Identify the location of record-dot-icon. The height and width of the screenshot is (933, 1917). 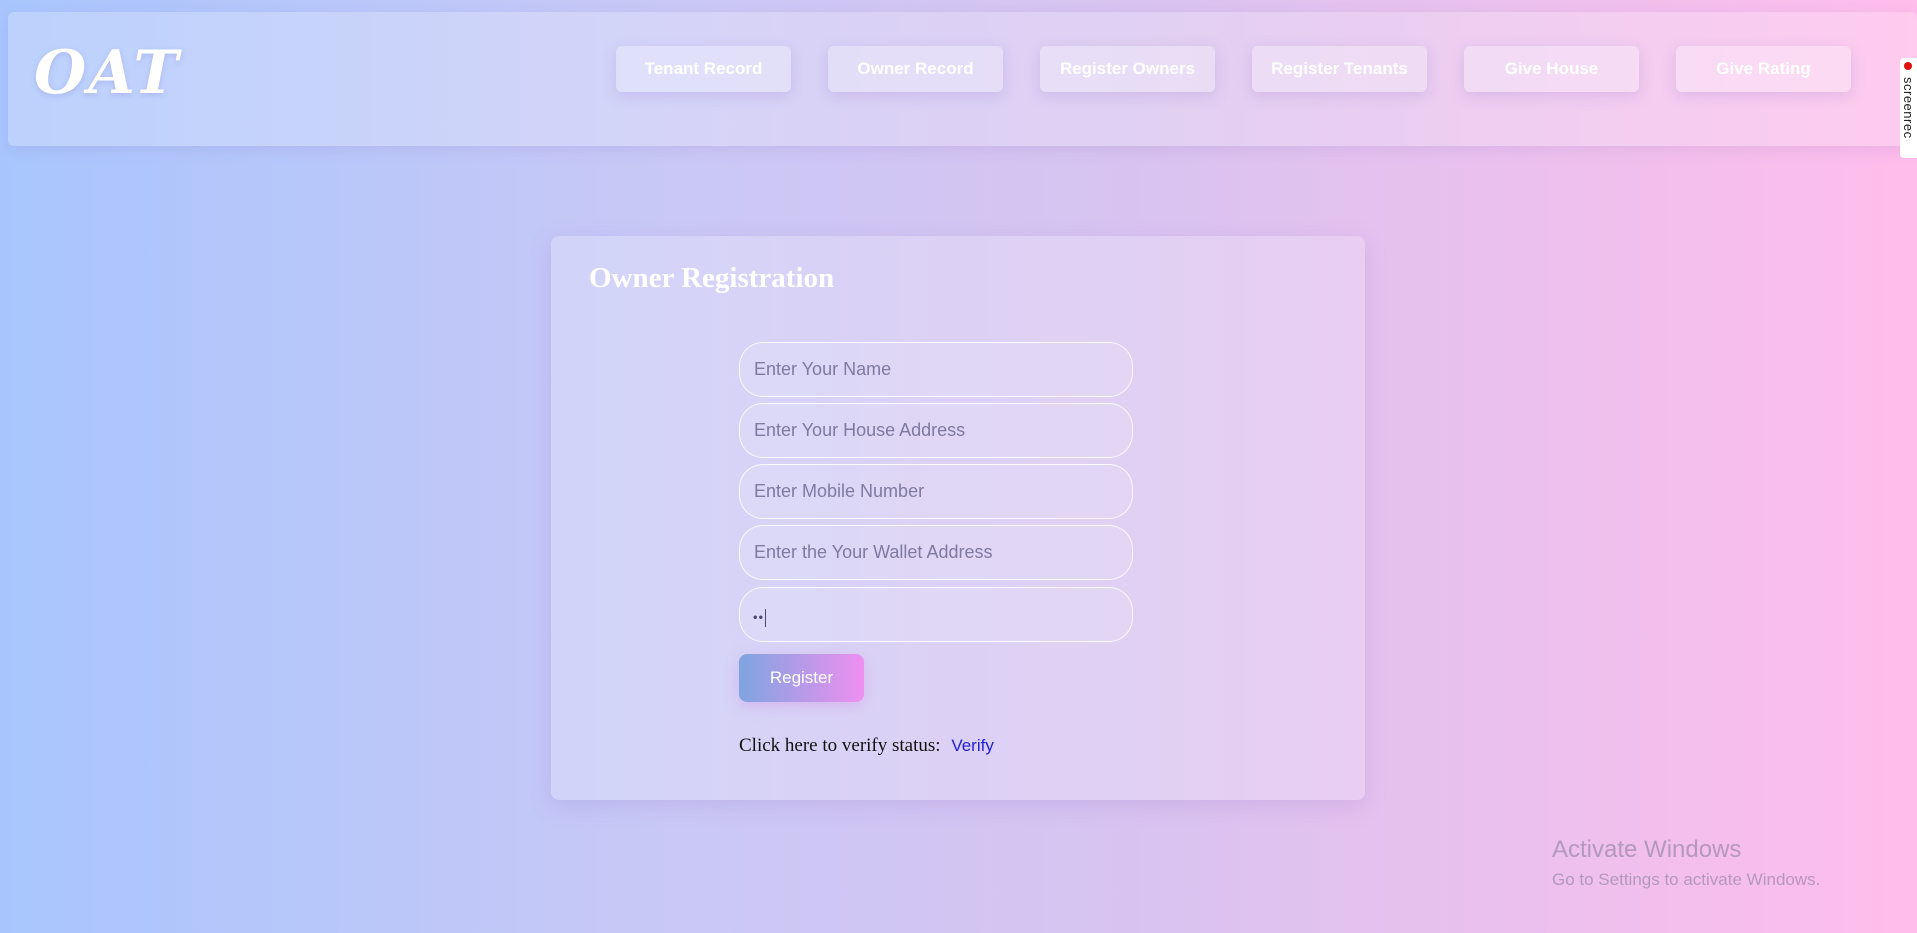
(1908, 66).